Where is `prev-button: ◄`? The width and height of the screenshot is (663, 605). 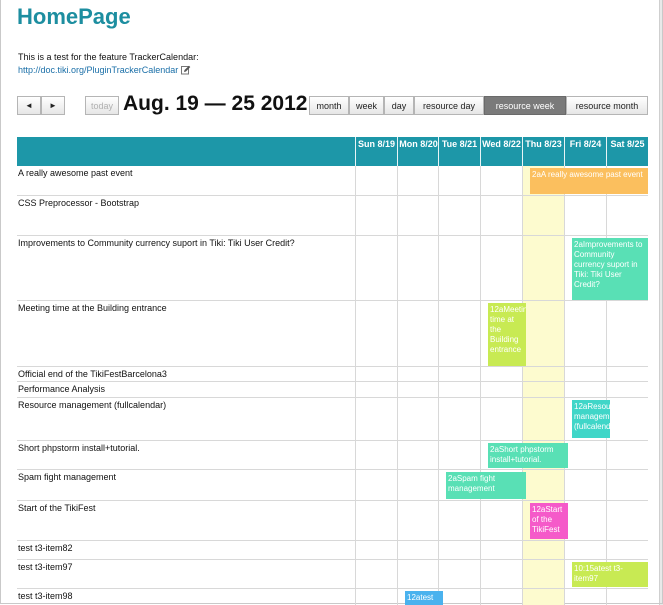 prev-button: ◄ is located at coordinates (29, 105).